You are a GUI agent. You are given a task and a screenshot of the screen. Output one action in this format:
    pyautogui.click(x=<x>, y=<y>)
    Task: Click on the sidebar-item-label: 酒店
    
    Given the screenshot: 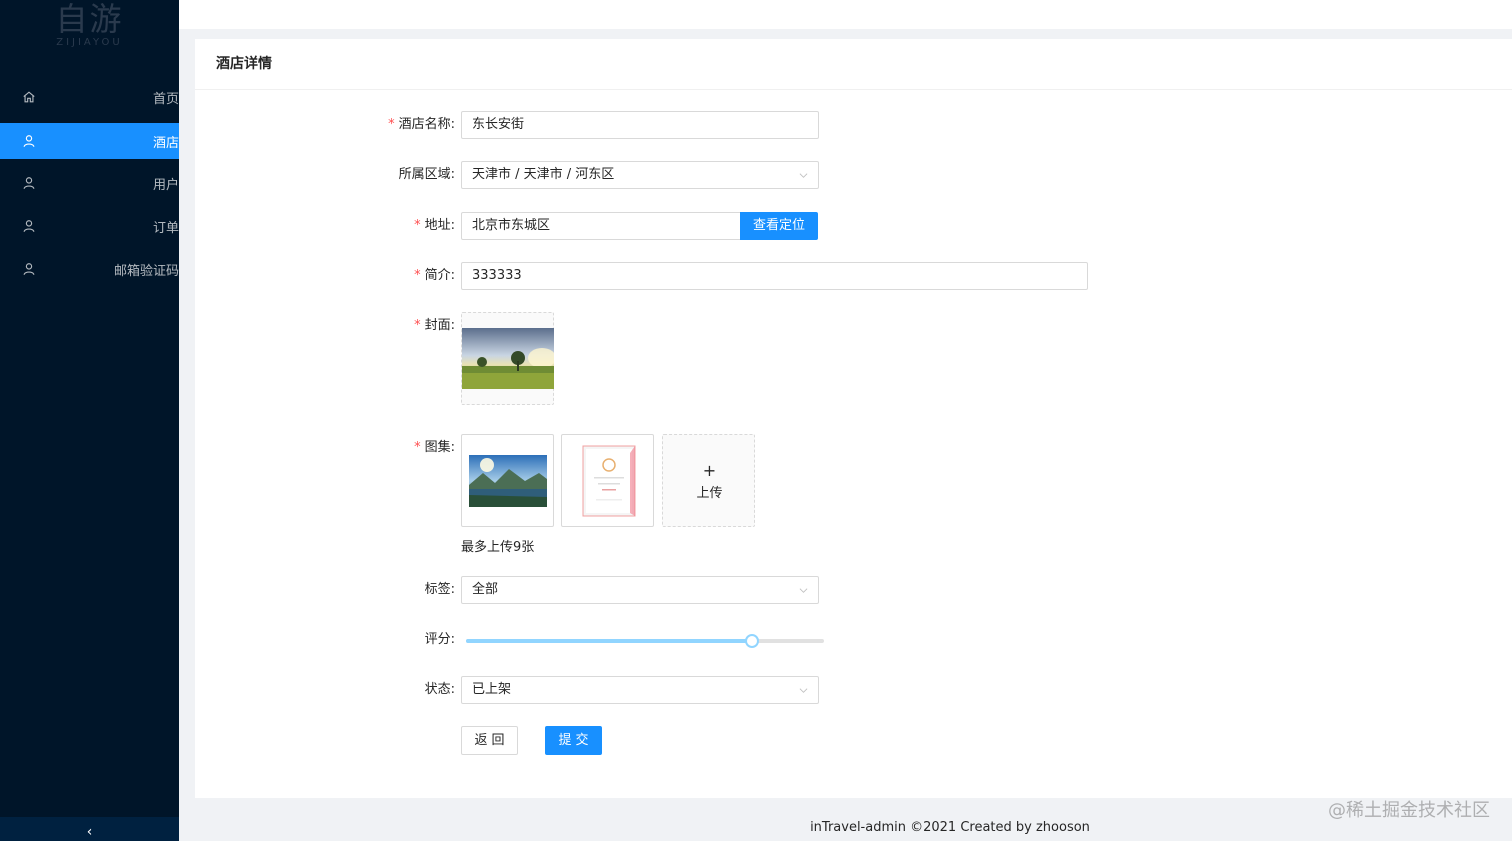 What is the action you would take?
    pyautogui.click(x=165, y=143)
    